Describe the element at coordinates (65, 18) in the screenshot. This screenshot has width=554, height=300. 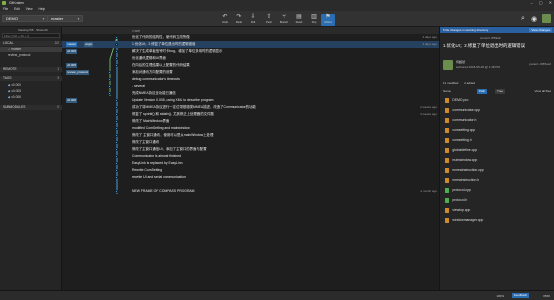
I see `branch-selector: master ▼` at that location.